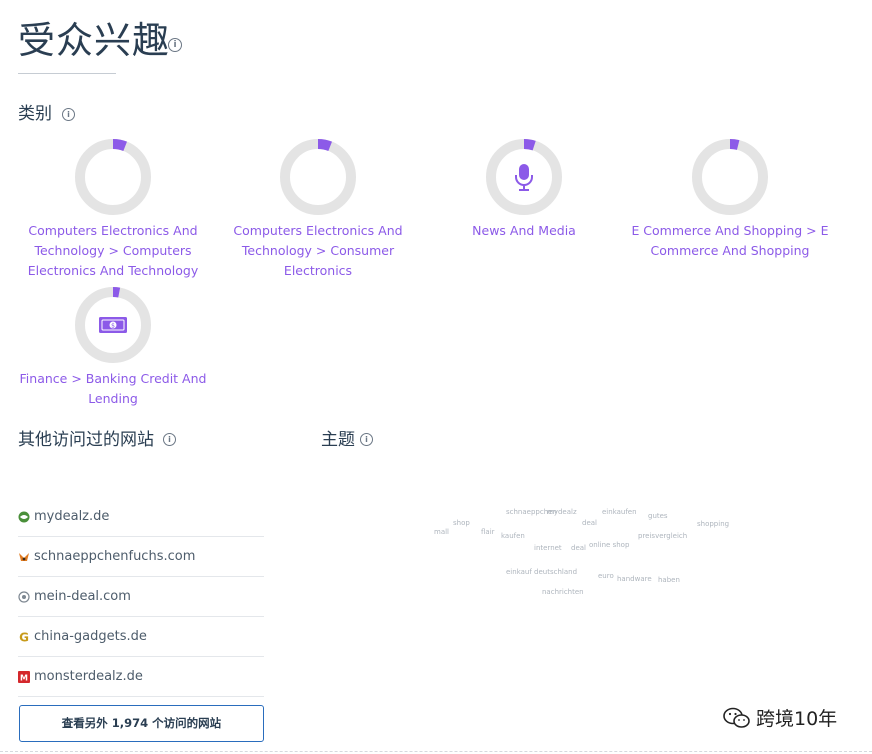  Describe the element at coordinates (114, 556) in the screenshot. I see `site-name: schnaeppchenfuchs.com` at that location.